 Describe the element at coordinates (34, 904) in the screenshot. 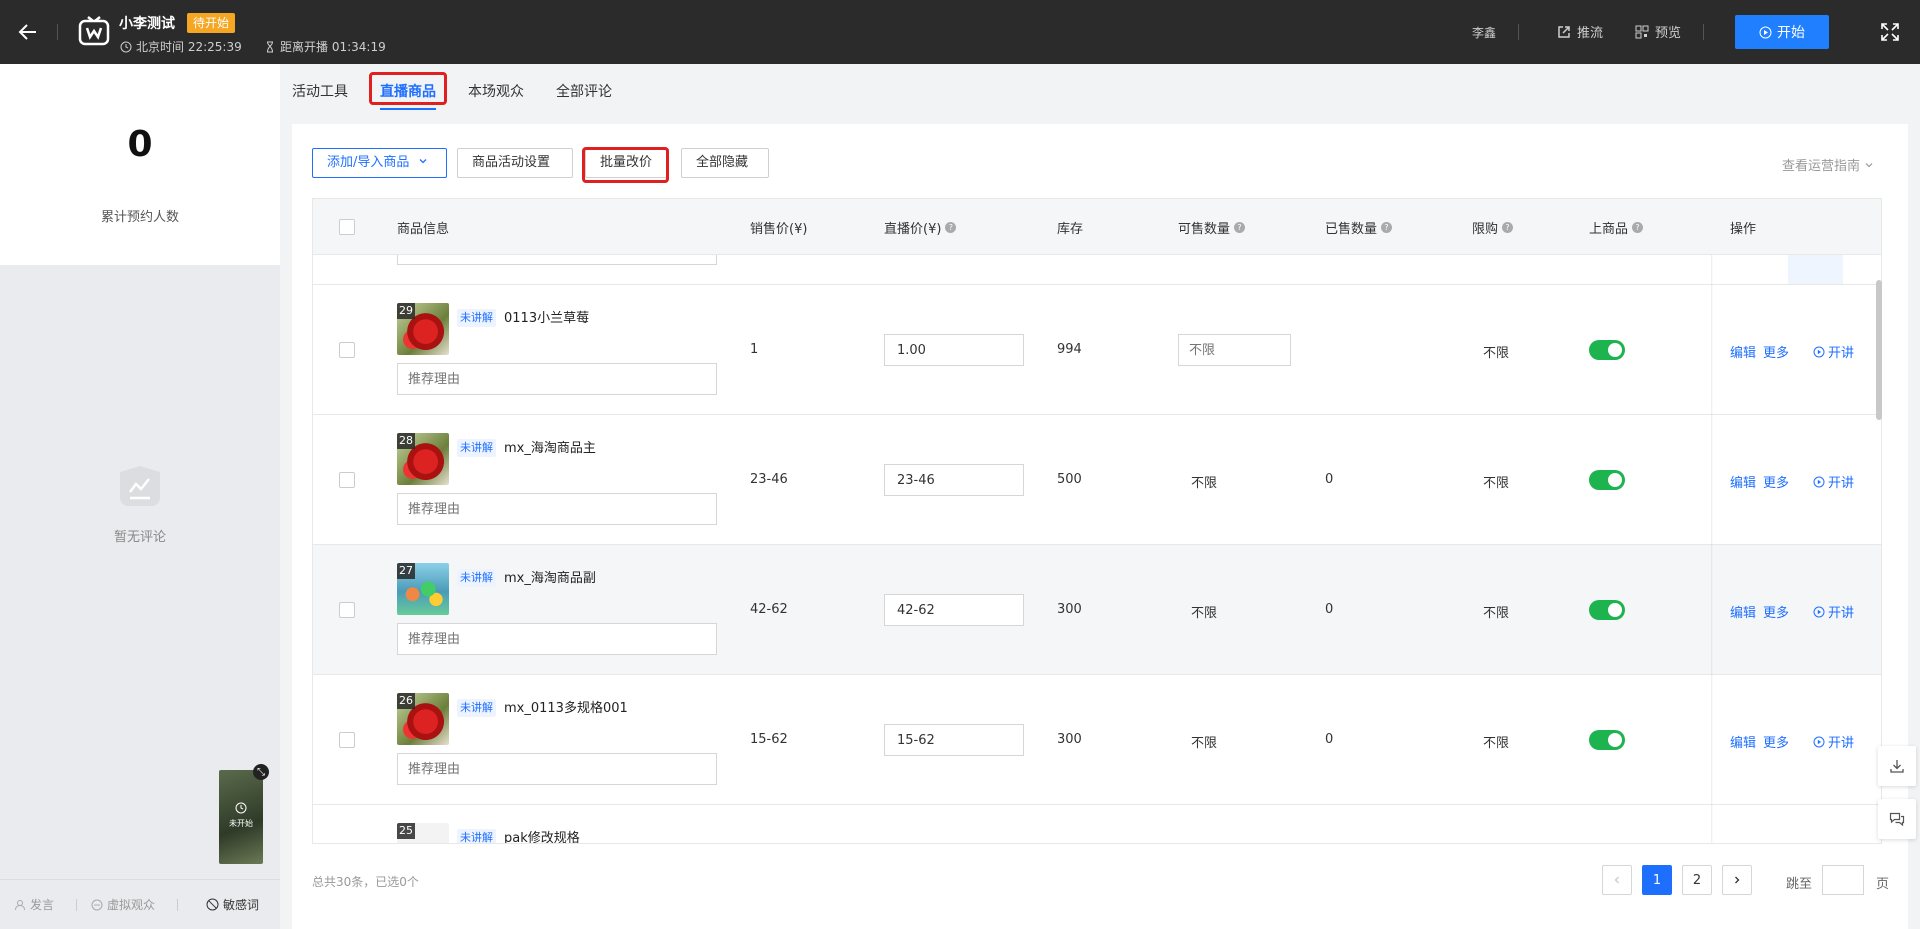

I see `speak-button: 发言` at that location.